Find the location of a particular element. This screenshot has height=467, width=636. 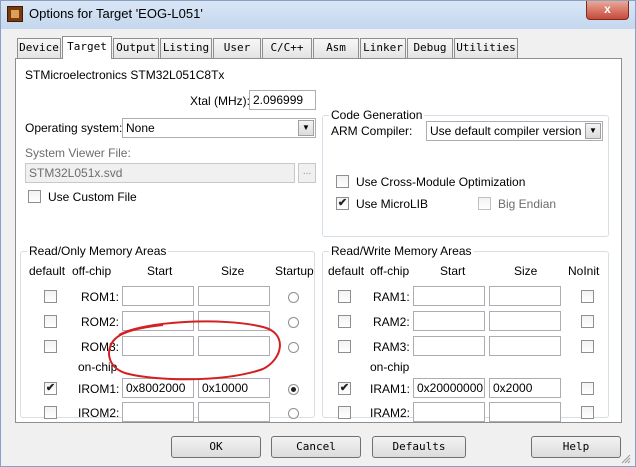

rw-header-default: default is located at coordinates (346, 271).